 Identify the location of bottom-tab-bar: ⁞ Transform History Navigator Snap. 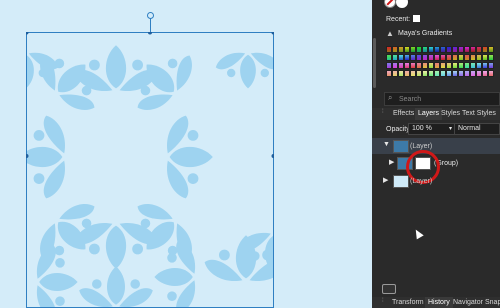
(436, 302).